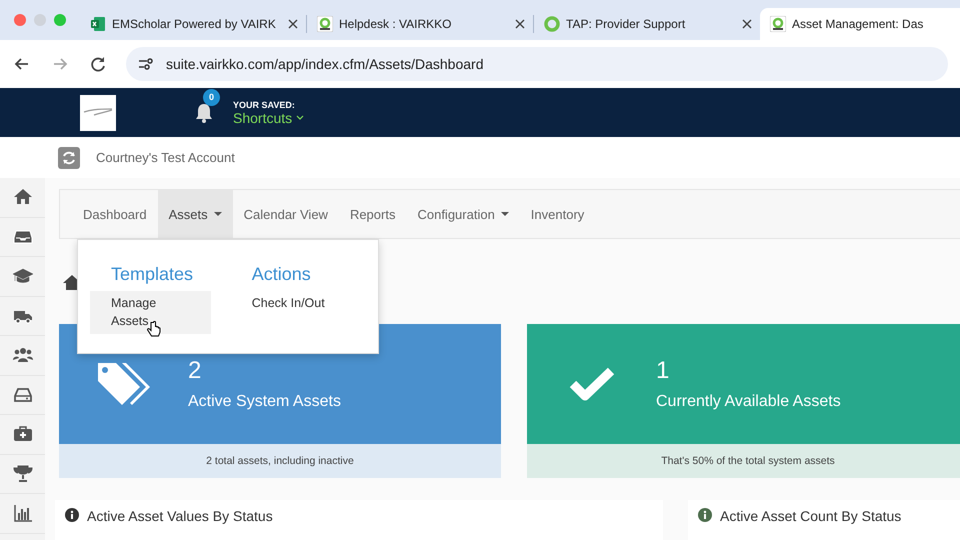 This screenshot has height=540, width=960. What do you see at coordinates (264, 402) in the screenshot?
I see `stat-label: Active System Assets` at bounding box center [264, 402].